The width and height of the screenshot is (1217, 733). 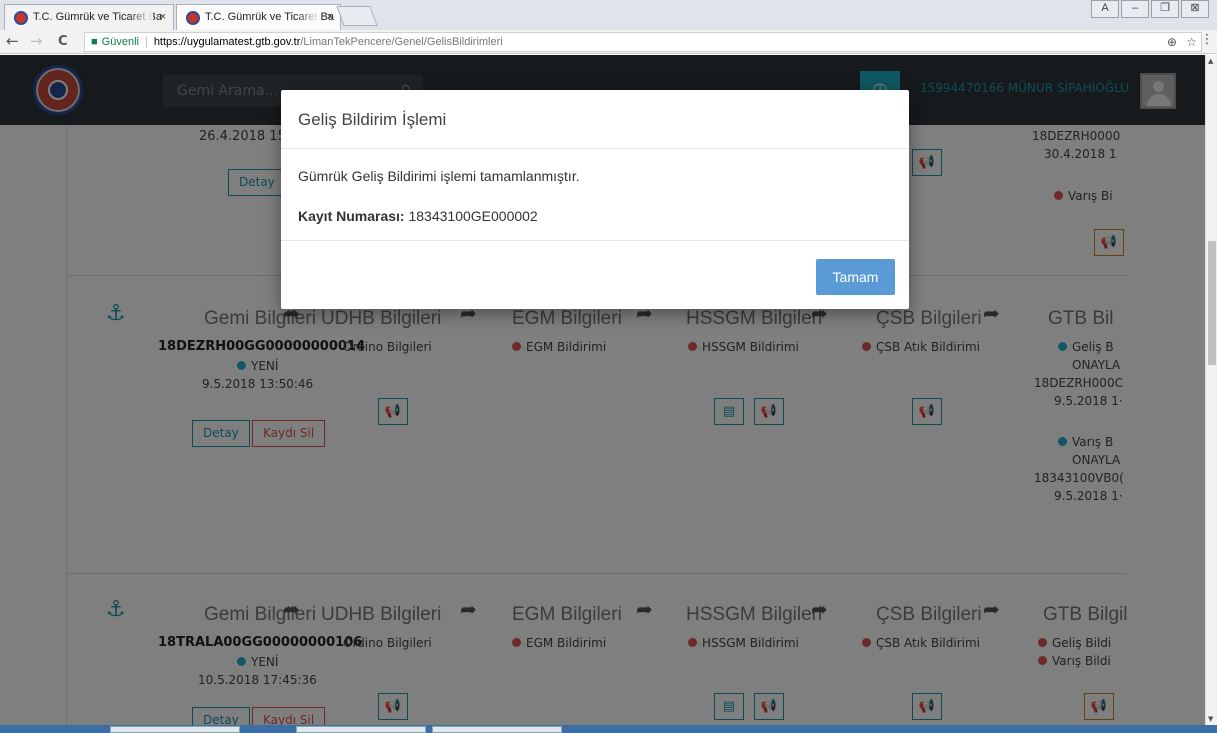 What do you see at coordinates (36, 41) in the screenshot?
I see `forward-button: →` at bounding box center [36, 41].